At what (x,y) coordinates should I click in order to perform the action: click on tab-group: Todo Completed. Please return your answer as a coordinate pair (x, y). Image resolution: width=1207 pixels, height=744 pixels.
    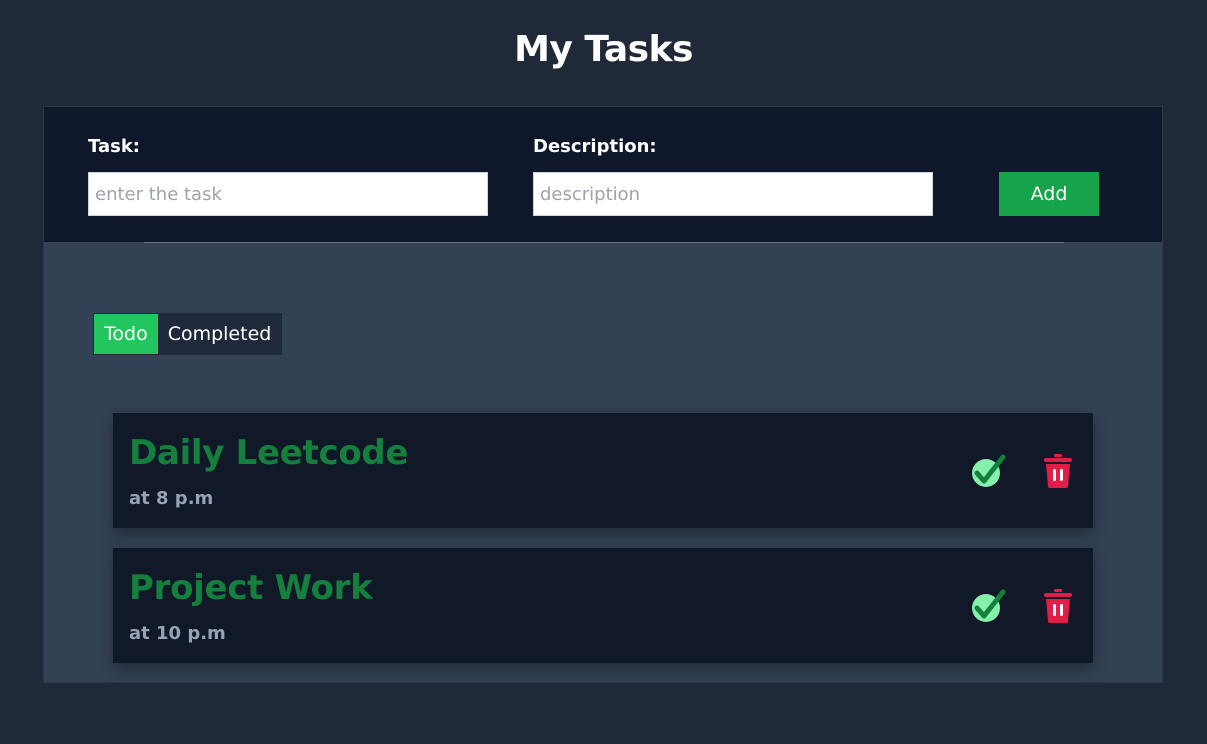
    Looking at the image, I should click on (188, 334).